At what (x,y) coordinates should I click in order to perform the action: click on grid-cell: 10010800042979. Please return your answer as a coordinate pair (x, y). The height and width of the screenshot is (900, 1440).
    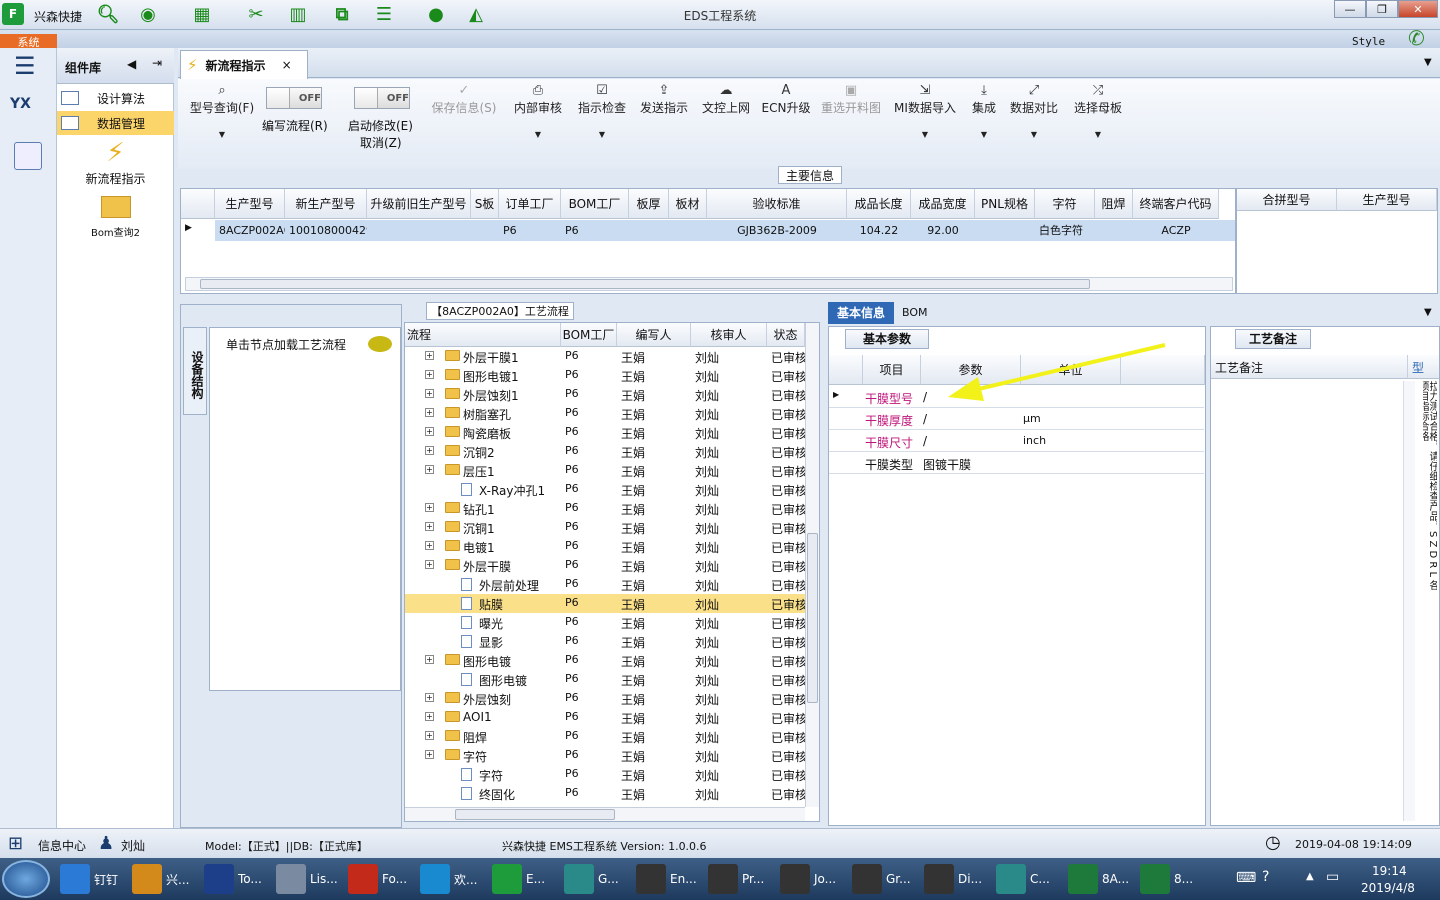
    Looking at the image, I should click on (326, 230).